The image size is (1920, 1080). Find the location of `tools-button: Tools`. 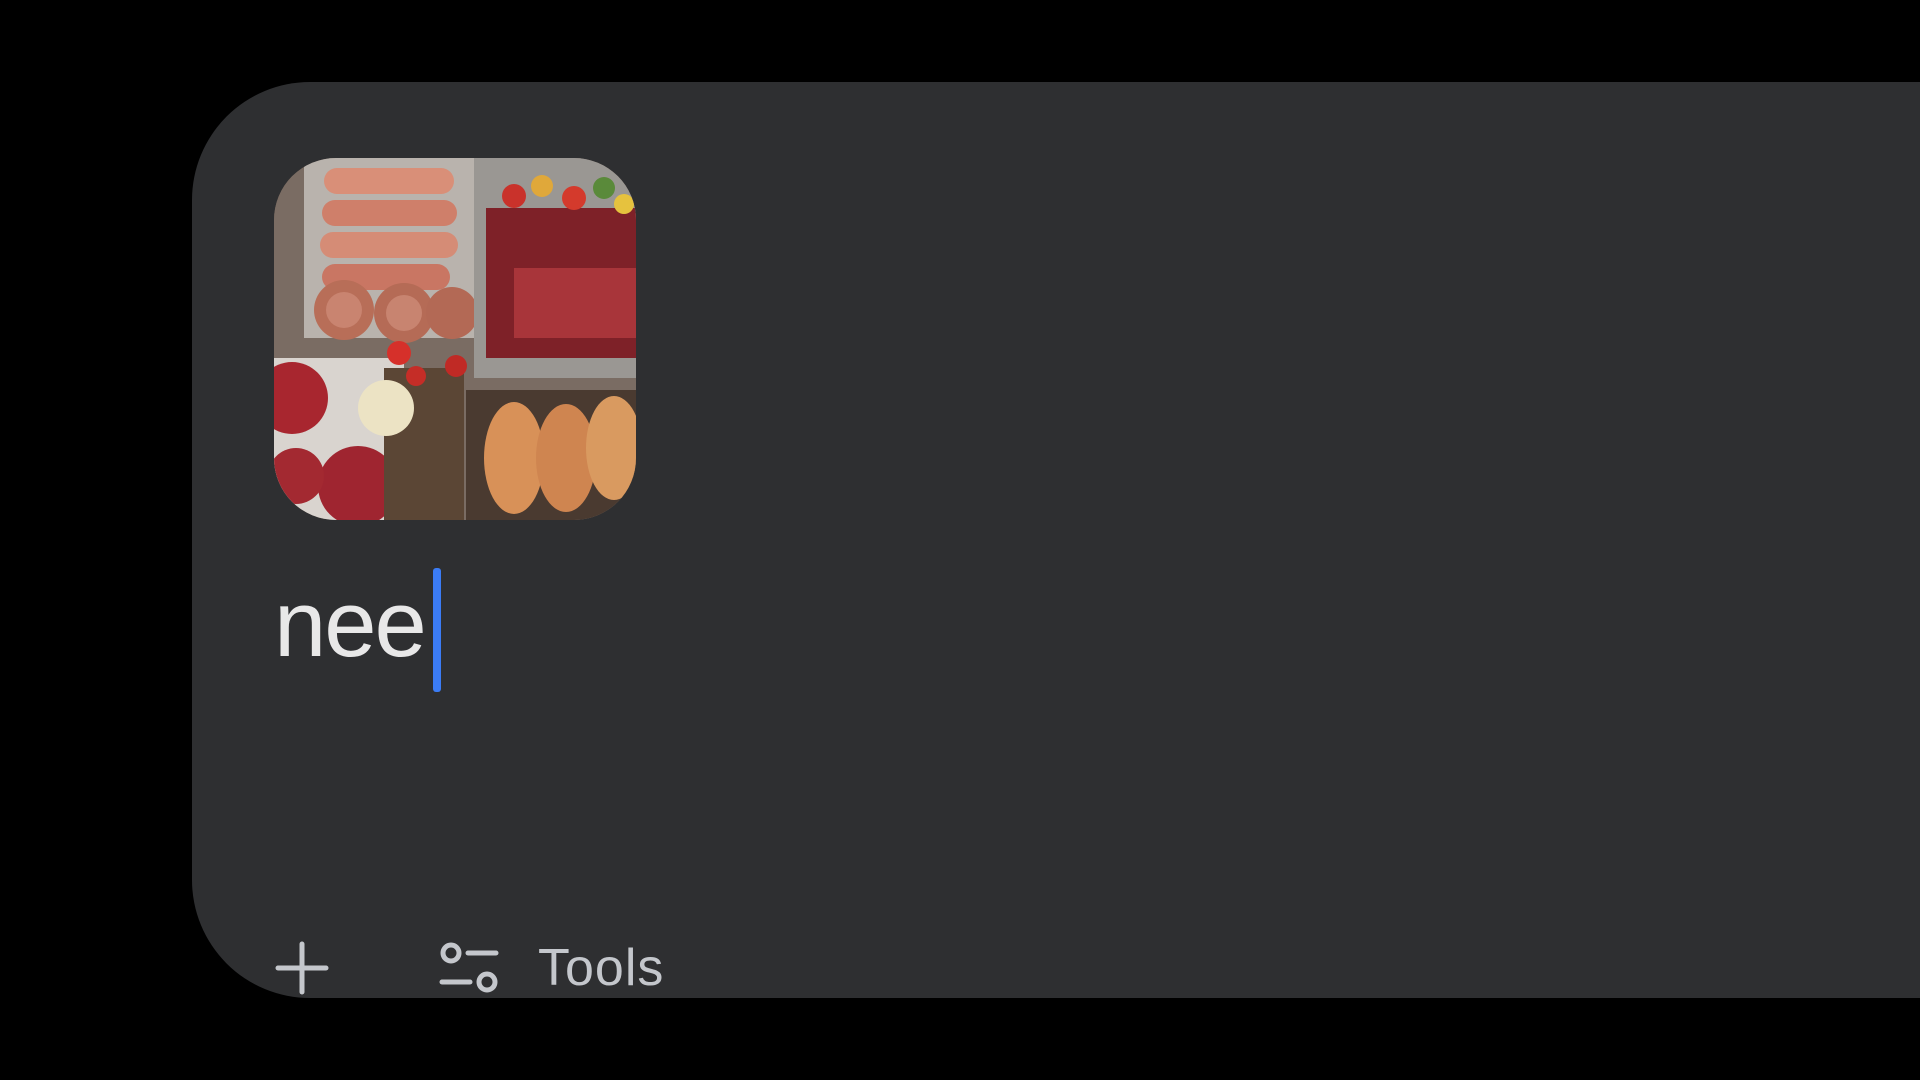

tools-button: Tools is located at coordinates (551, 968).